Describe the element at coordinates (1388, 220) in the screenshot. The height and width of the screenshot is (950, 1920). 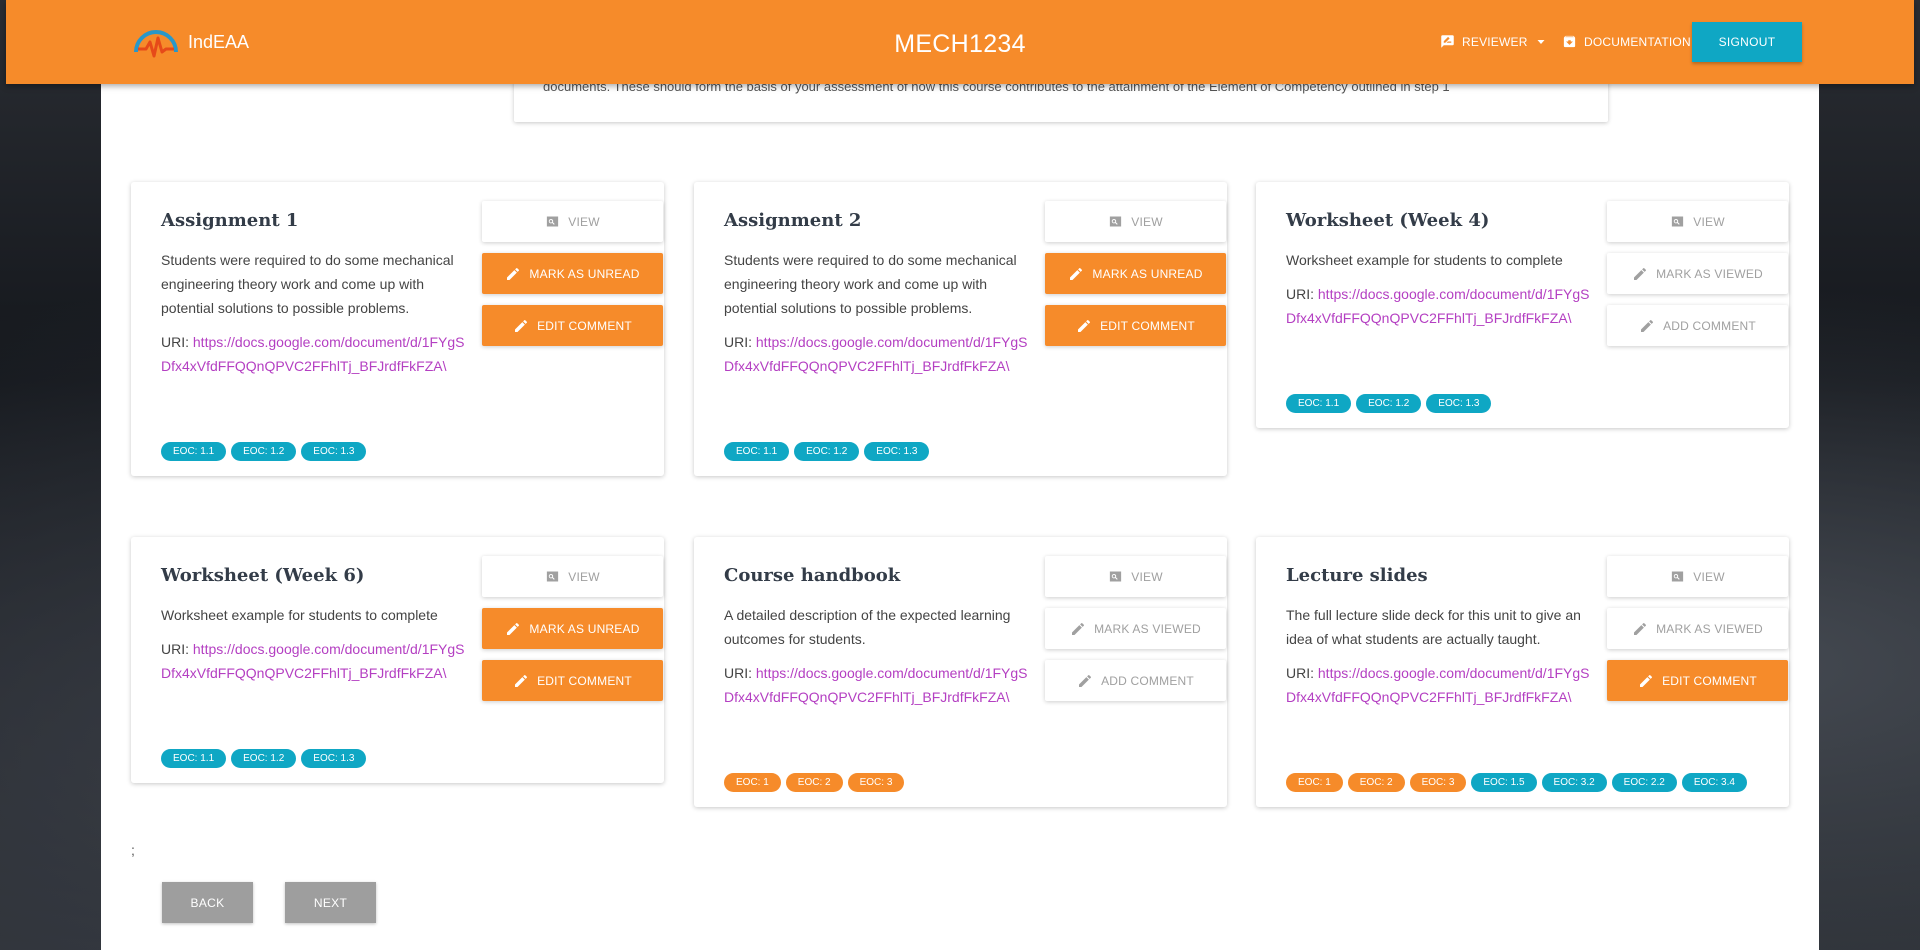
I see `card-title: Worksheet (Week 4)` at that location.